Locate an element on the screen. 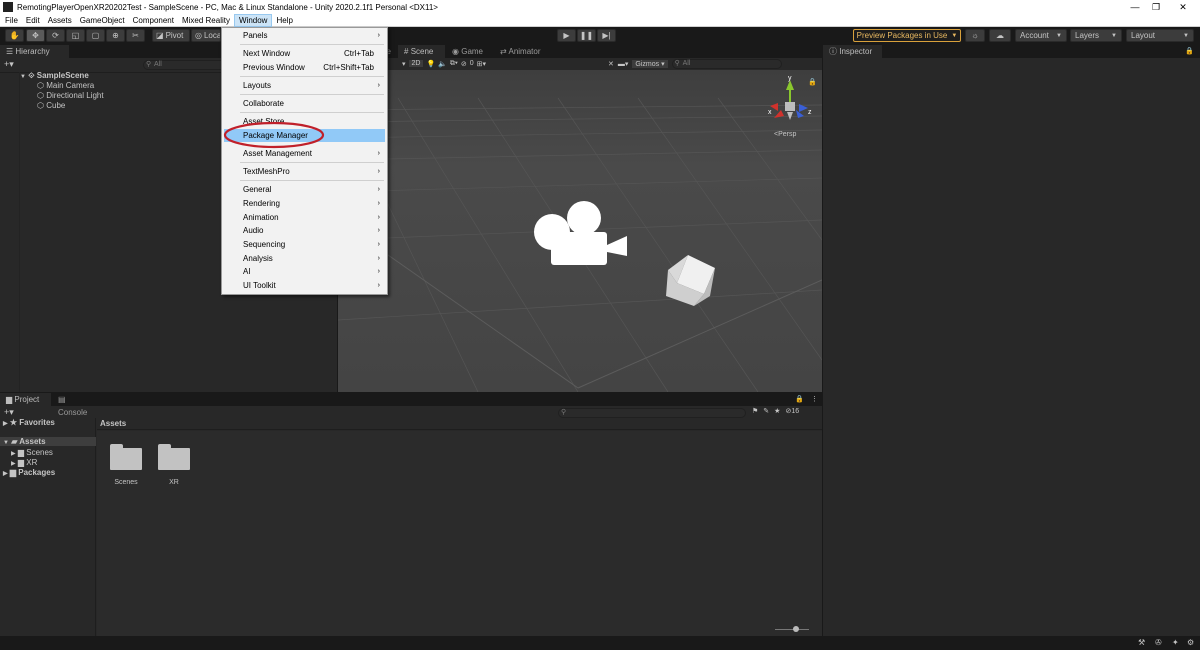 The height and width of the screenshot is (650, 1200). menu-component: Component is located at coordinates (153, 20).